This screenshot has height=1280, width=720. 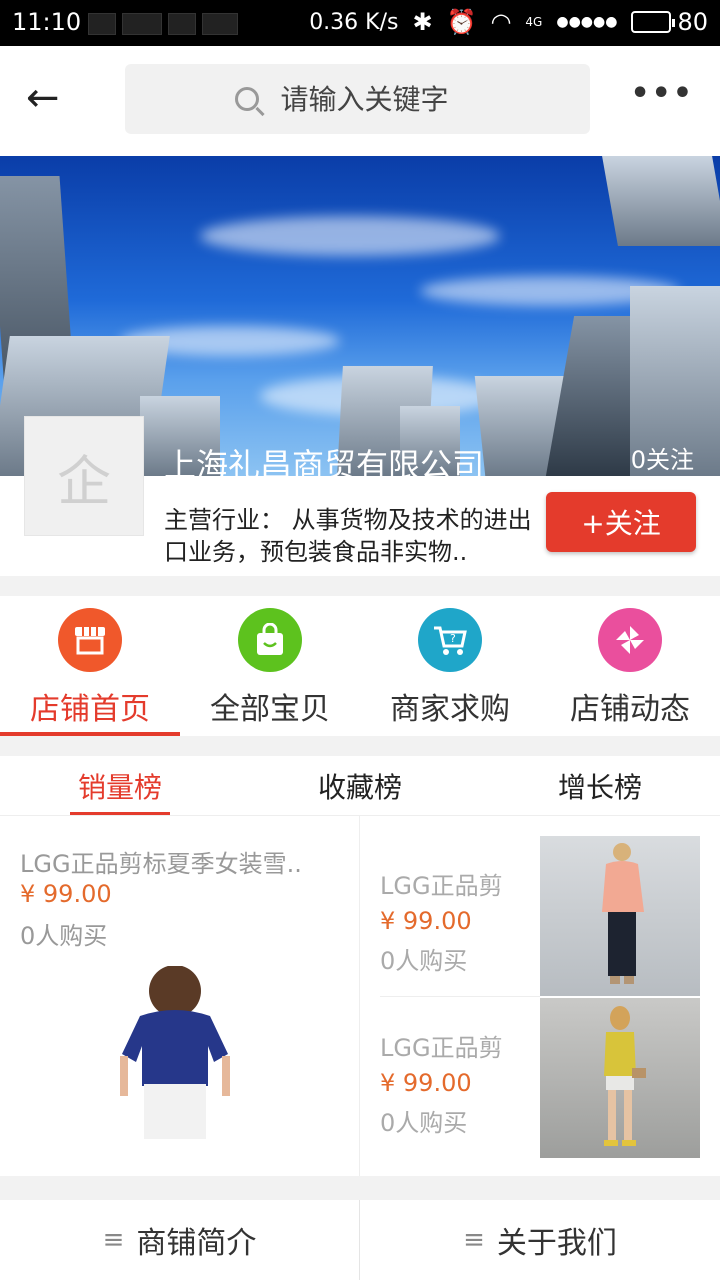 I want to click on ranking-tabs: 销量榜 收藏榜 增长榜, so click(x=360, y=786).